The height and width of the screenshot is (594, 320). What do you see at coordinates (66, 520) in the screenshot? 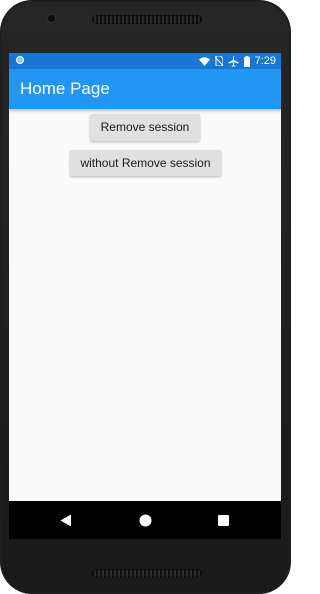
I see `back-icon` at bounding box center [66, 520].